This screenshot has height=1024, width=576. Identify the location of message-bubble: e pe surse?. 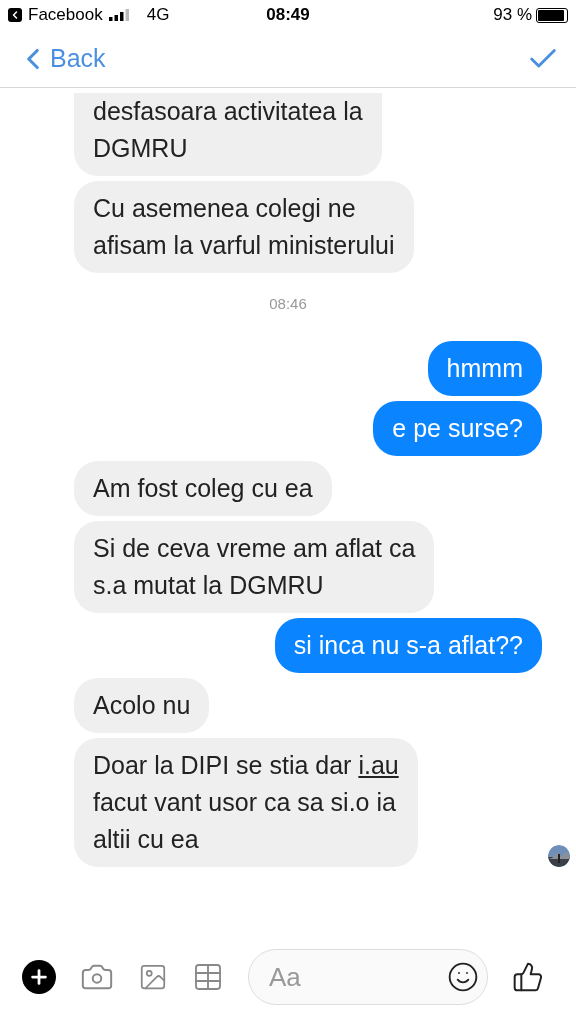
(457, 428).